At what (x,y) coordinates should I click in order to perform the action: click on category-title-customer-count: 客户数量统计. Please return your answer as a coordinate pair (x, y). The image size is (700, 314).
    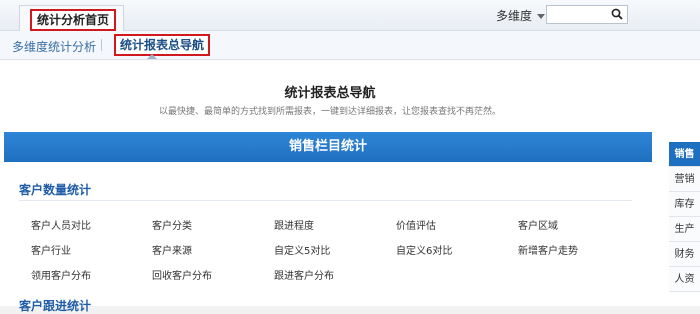
    Looking at the image, I should click on (55, 190).